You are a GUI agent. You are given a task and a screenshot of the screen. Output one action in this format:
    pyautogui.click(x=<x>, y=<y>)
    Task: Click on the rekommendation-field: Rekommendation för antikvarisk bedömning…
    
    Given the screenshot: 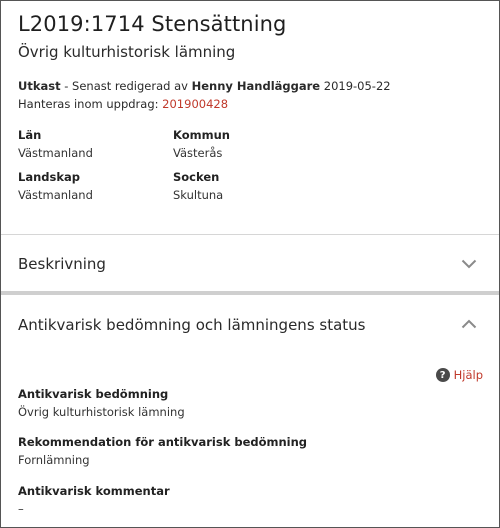 What is the action you would take?
    pyautogui.click(x=162, y=451)
    